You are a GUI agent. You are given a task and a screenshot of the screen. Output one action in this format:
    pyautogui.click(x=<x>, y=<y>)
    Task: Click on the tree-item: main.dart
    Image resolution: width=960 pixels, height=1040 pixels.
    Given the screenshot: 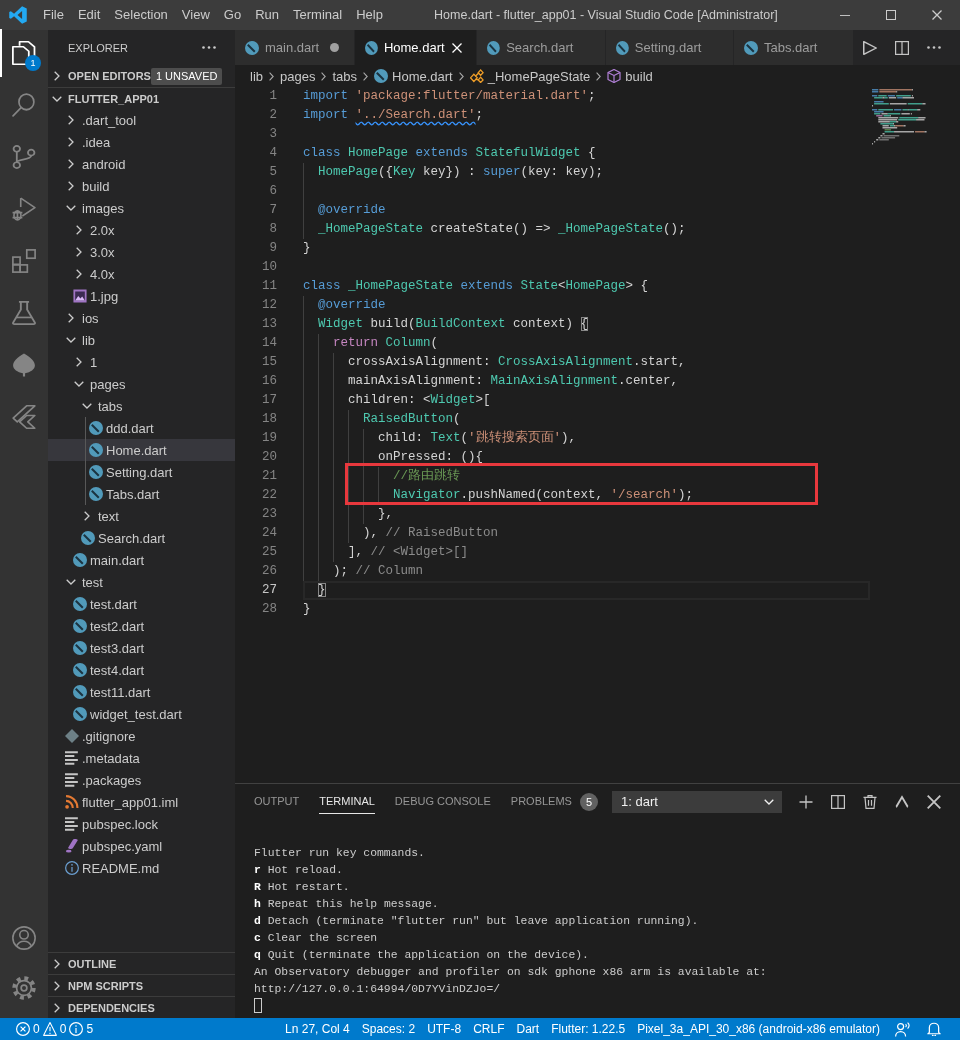 What is the action you would take?
    pyautogui.click(x=141, y=560)
    